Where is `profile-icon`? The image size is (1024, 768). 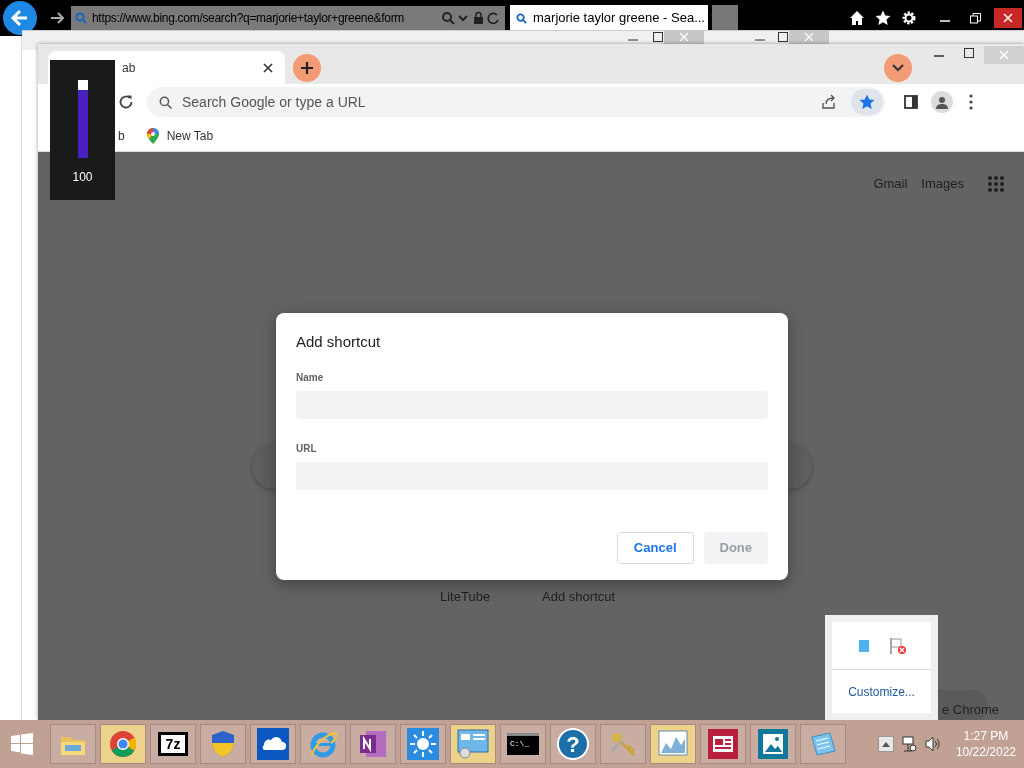 profile-icon is located at coordinates (942, 102).